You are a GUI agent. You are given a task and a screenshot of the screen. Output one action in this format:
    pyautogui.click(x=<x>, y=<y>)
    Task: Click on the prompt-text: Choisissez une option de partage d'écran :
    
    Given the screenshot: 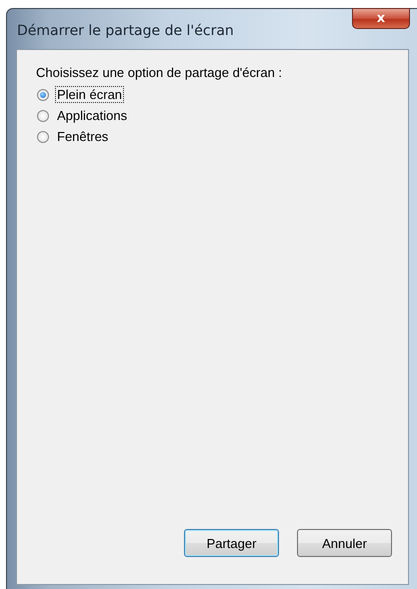 What is the action you would take?
    pyautogui.click(x=160, y=72)
    